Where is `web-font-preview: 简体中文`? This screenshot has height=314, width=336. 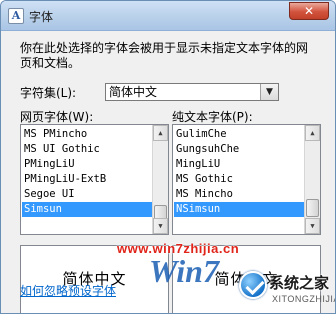 web-font-preview: 简体中文 is located at coordinates (94, 279).